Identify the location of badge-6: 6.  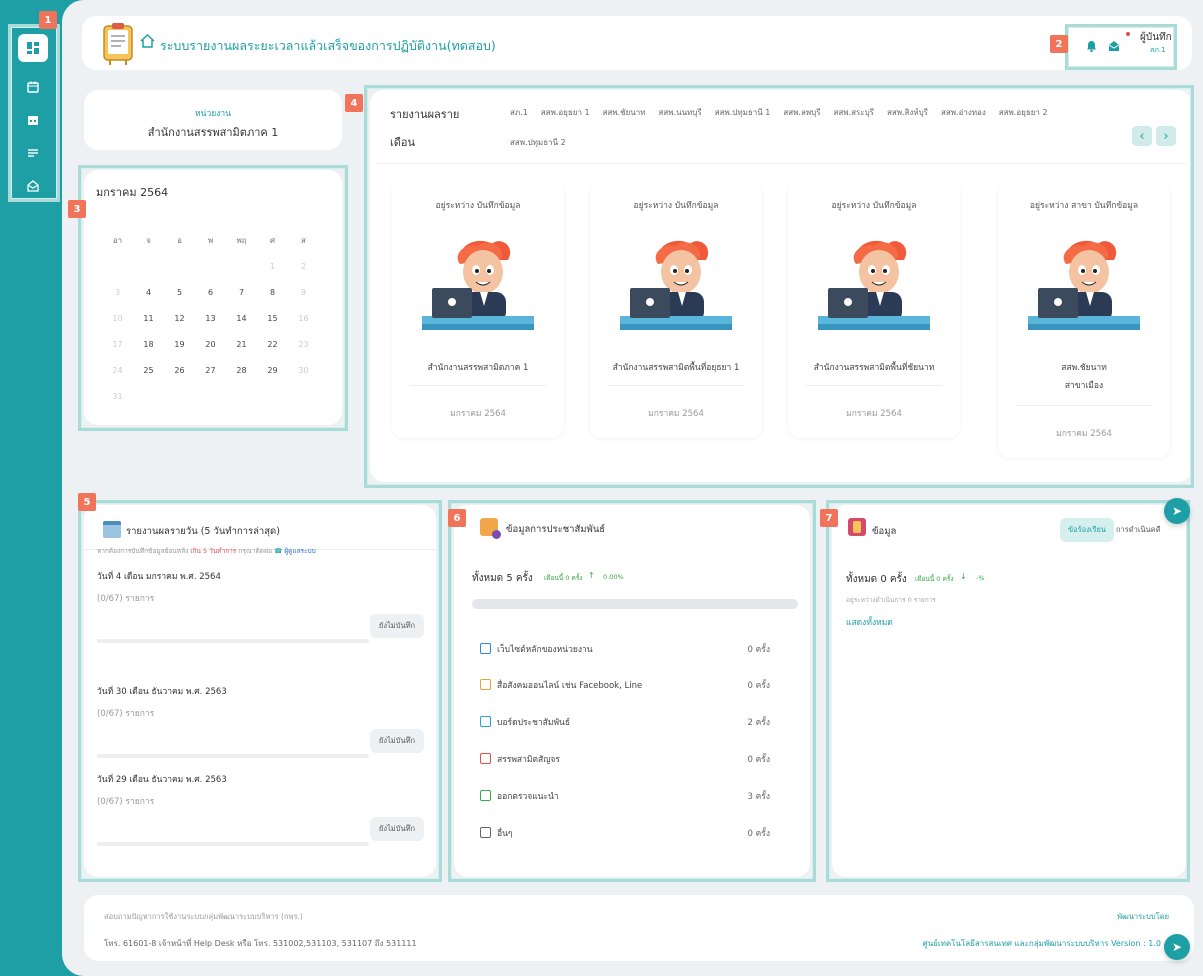
(457, 518).